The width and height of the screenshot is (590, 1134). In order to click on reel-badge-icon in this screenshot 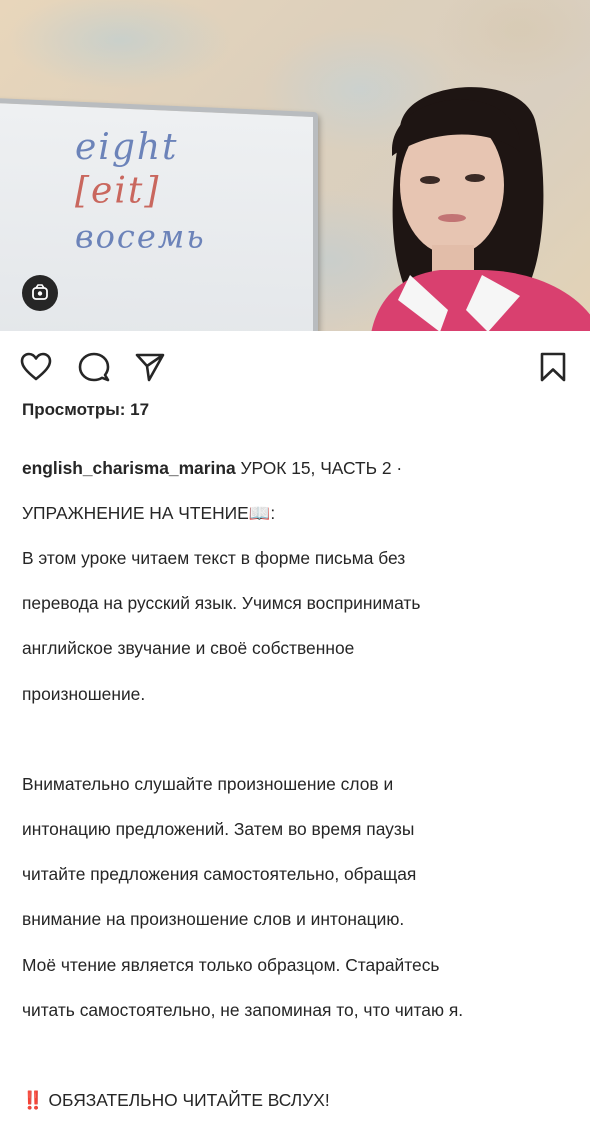, I will do `click(40, 293)`.